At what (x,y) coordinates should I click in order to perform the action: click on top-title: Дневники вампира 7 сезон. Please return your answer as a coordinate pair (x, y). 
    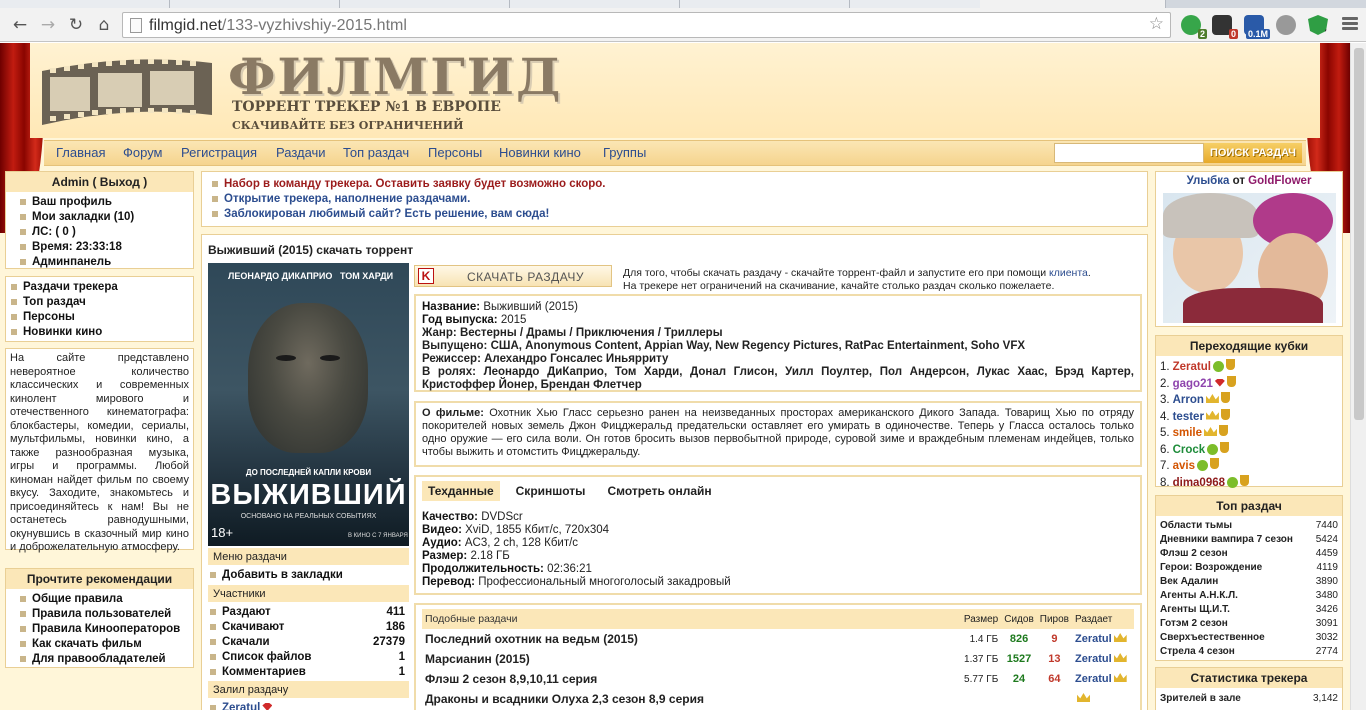
    Looking at the image, I should click on (1232, 539).